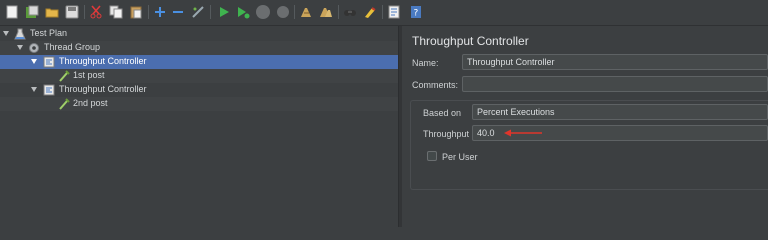  I want to click on tree-item-throughput-controller-2: Throughput Controller, so click(199, 90).